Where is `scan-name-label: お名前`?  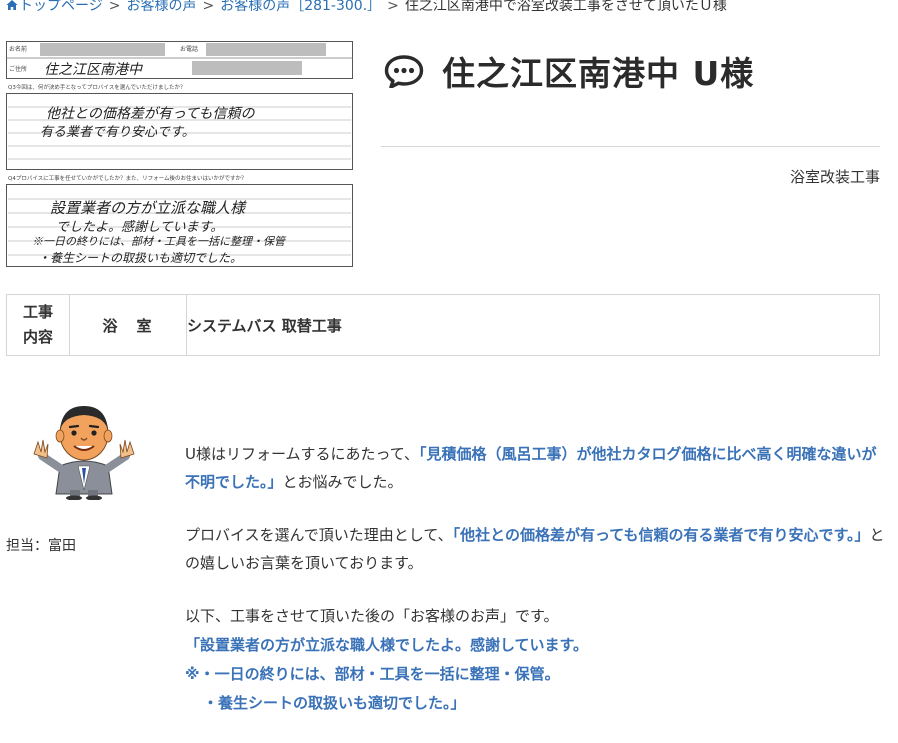
scan-name-label: お名前 is located at coordinates (18, 49).